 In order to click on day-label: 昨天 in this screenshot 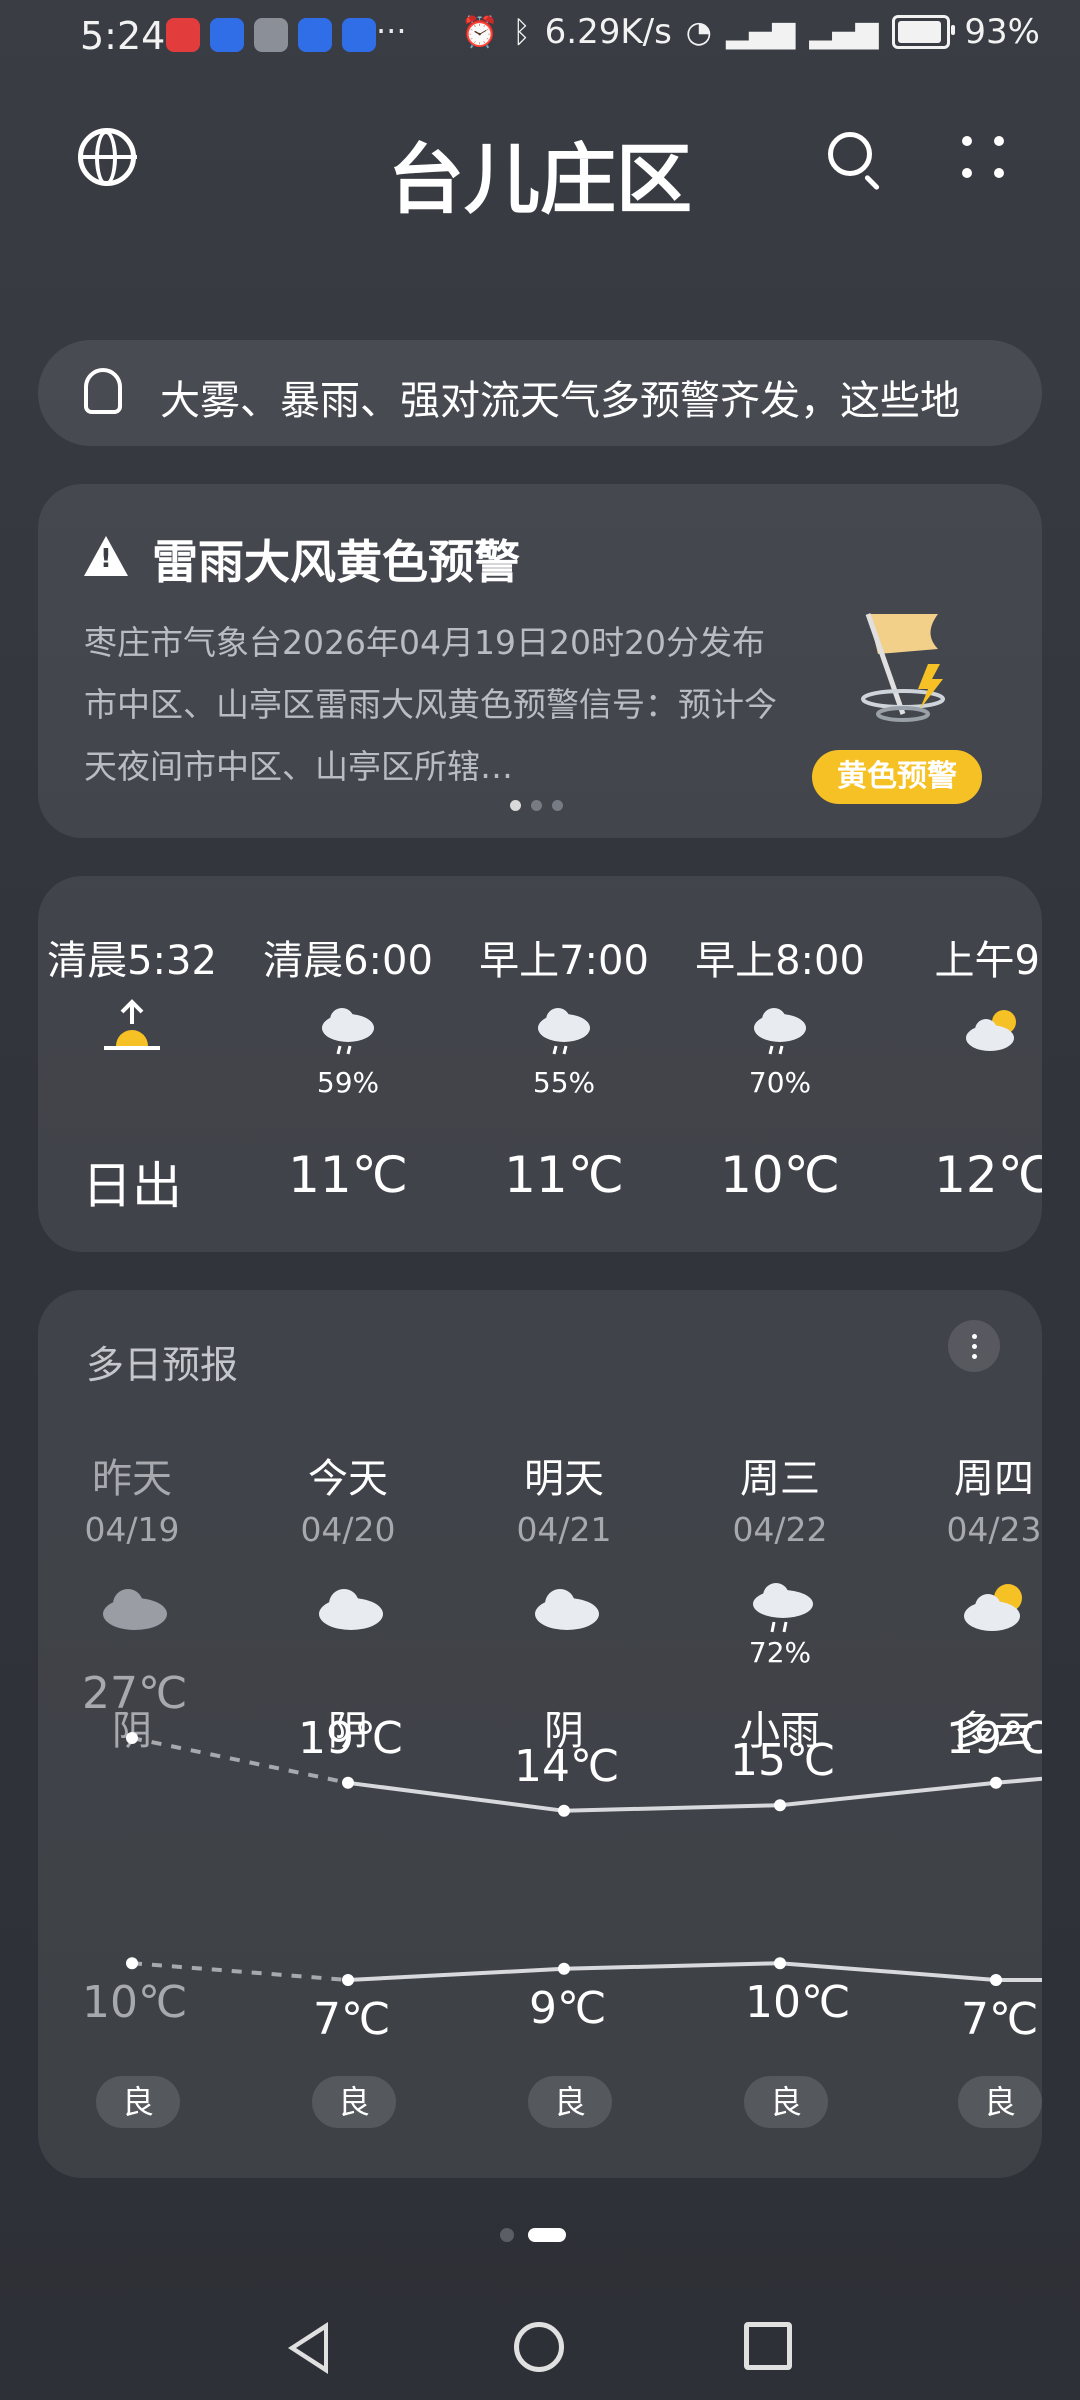, I will do `click(132, 1479)`.